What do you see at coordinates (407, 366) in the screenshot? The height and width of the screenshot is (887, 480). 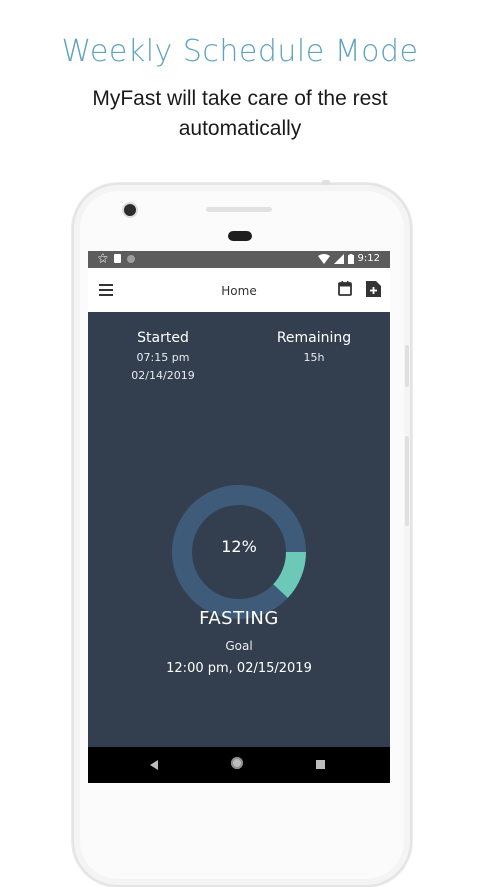 I see `phone-side-button` at bounding box center [407, 366].